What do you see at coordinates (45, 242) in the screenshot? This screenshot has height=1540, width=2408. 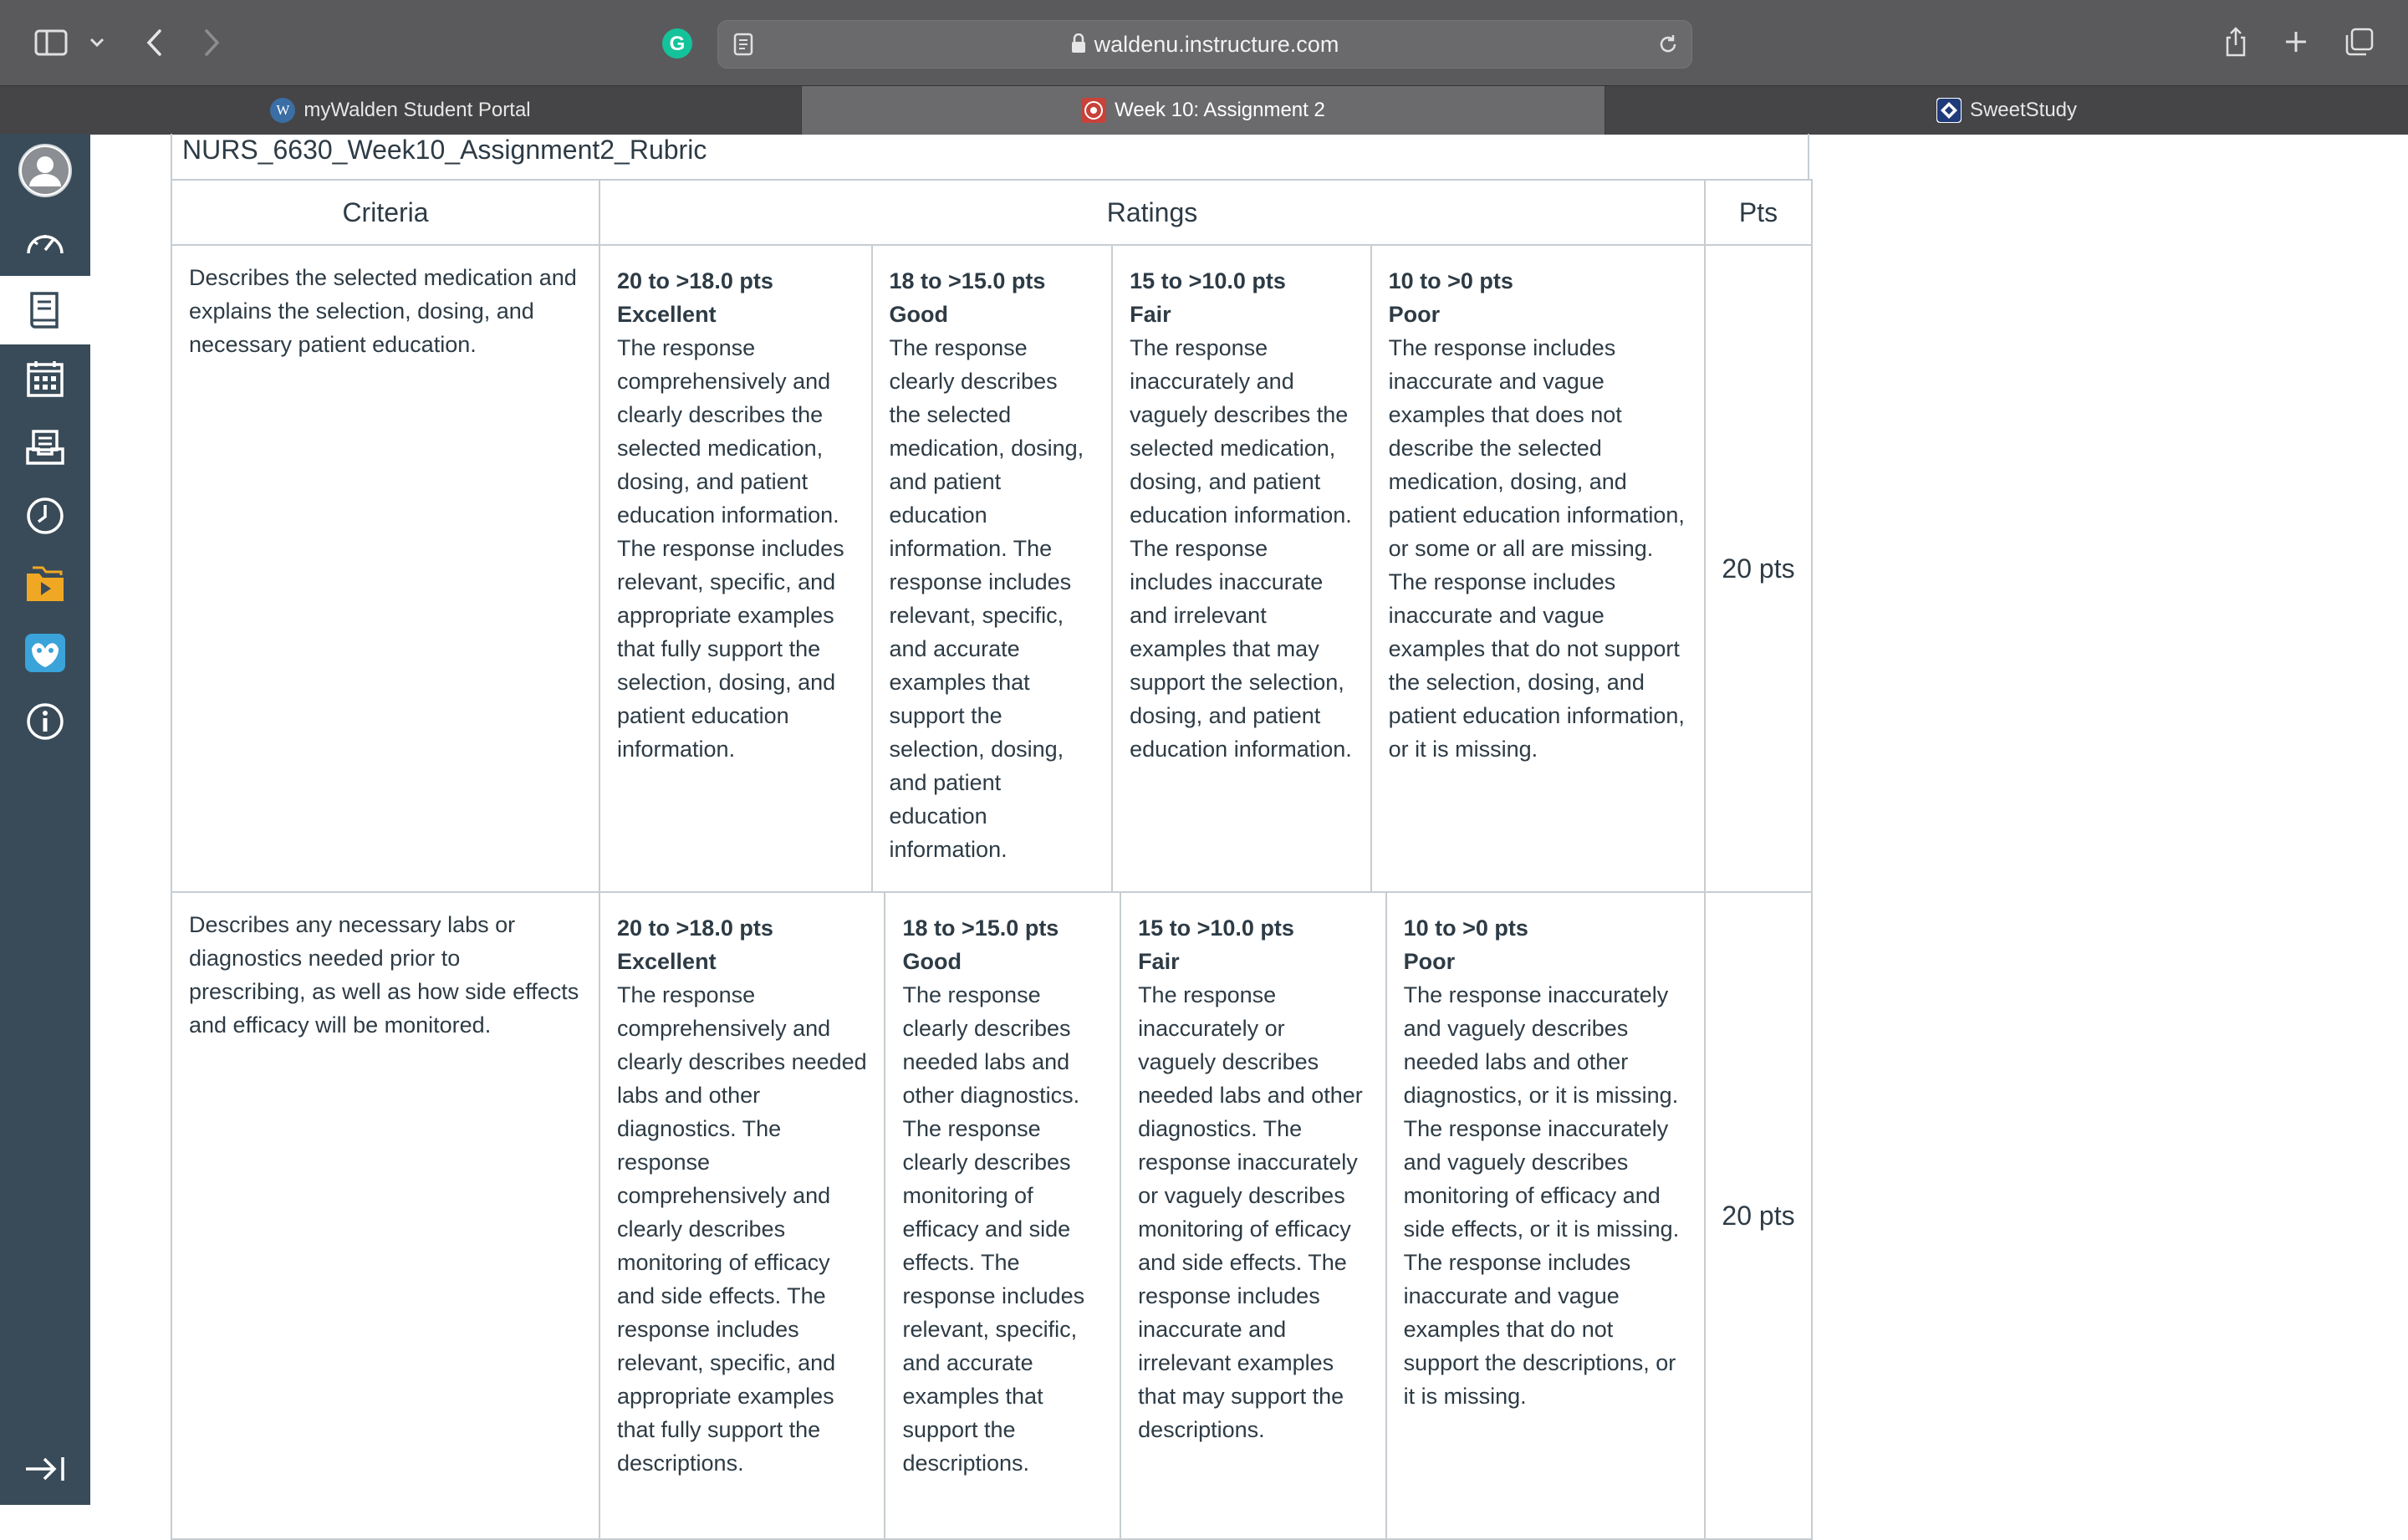 I see `dashboard-icon` at bounding box center [45, 242].